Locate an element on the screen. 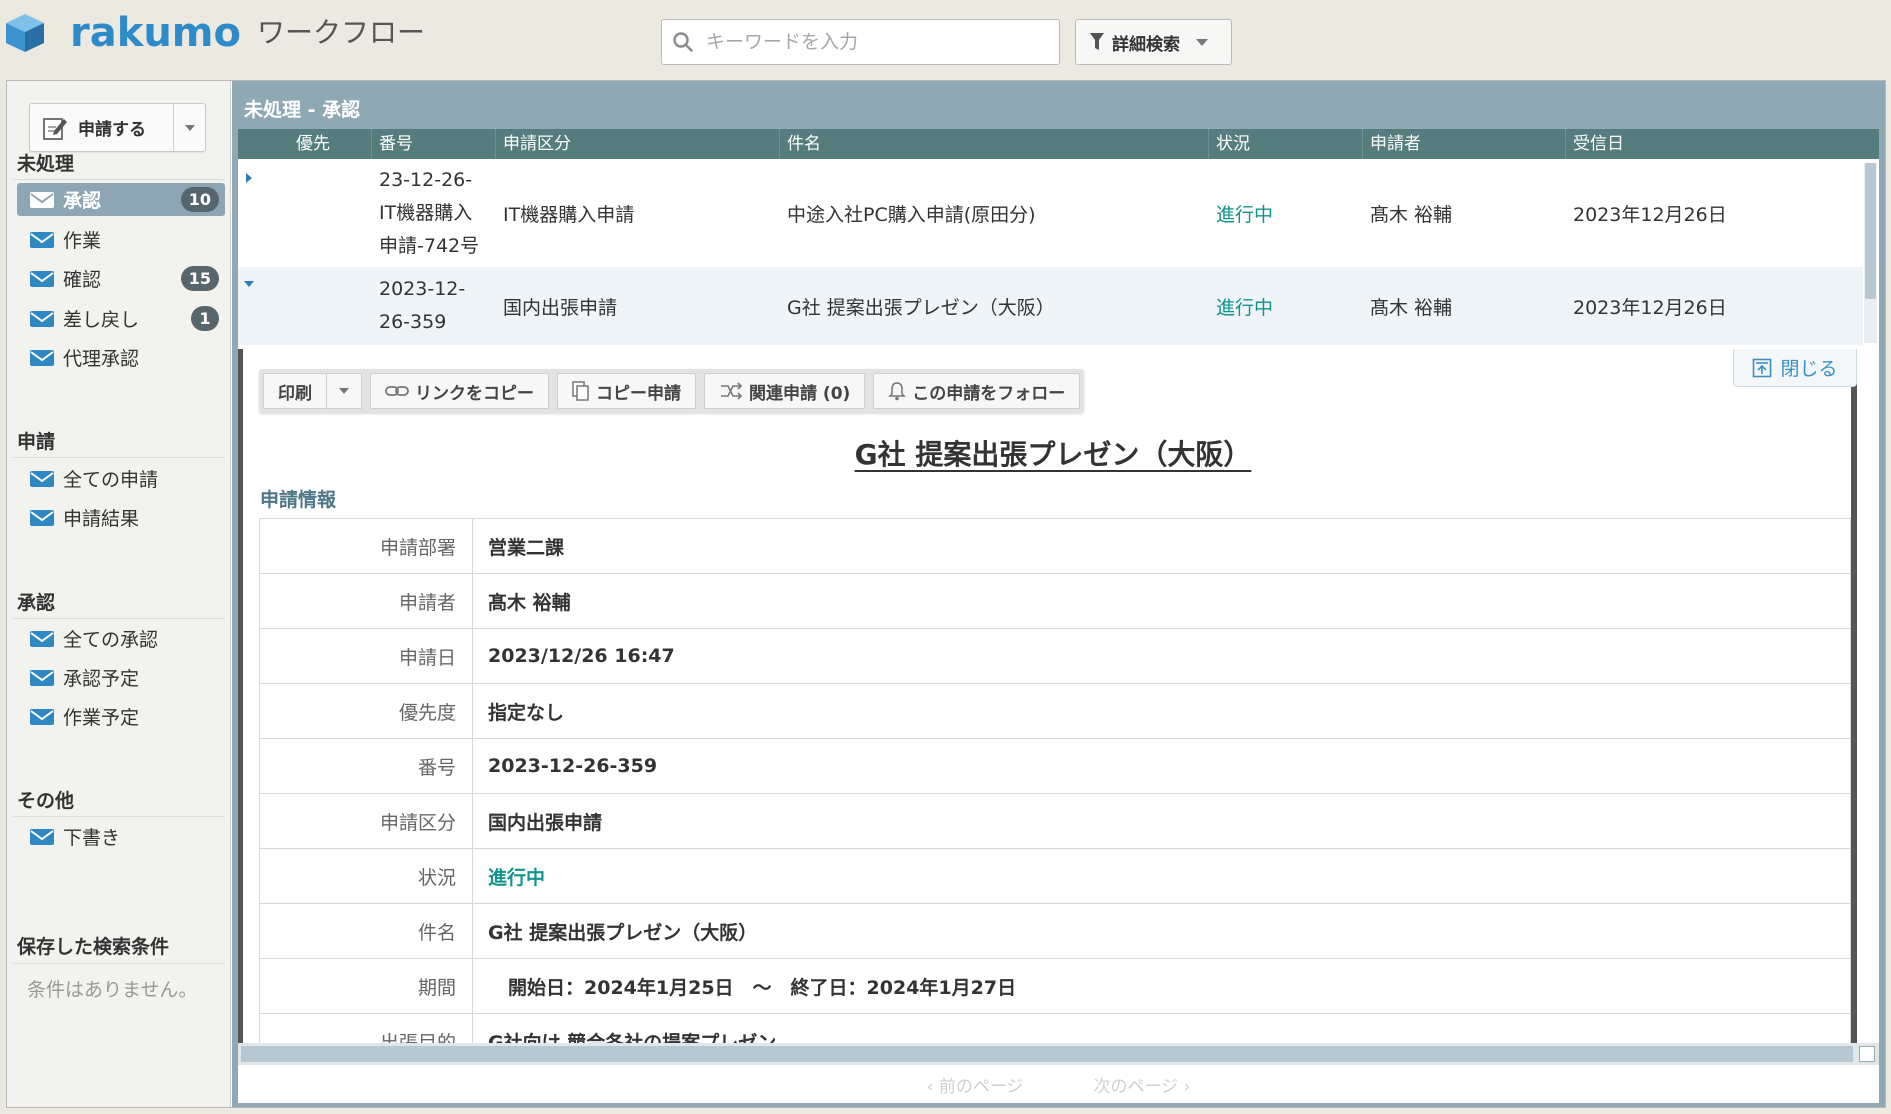  related-applications-label: 関連申請 (0) is located at coordinates (800, 393).